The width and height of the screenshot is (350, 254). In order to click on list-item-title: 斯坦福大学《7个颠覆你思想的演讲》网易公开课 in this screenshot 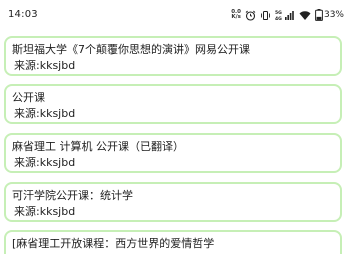, I will do `click(131, 49)`.